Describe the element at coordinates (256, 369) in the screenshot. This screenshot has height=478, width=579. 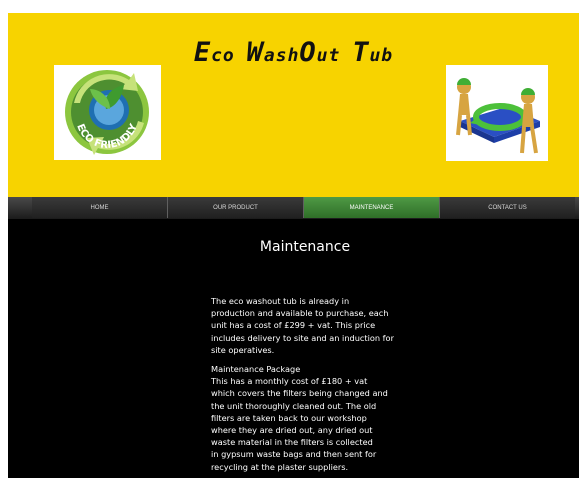
I see `package-title: Maintenance Package` at that location.